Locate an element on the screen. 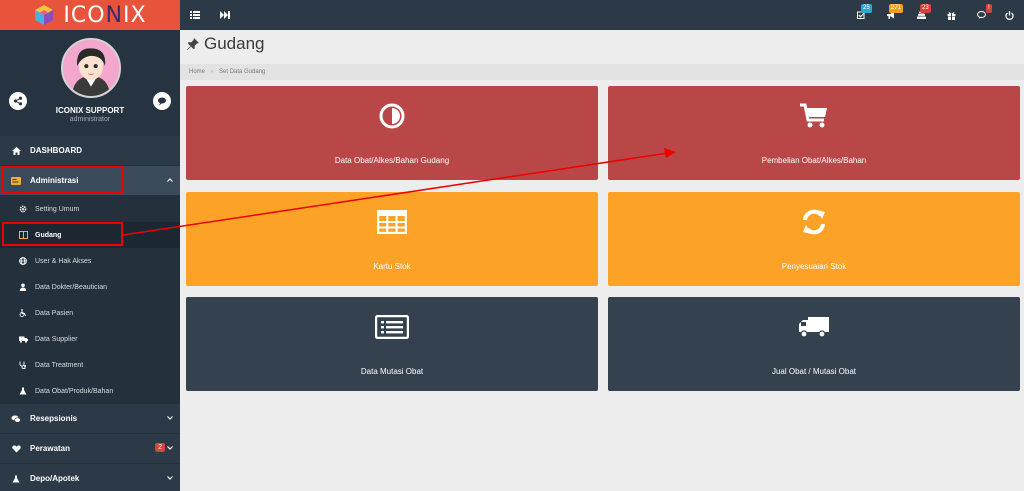  sidebar-subitem-data-pasien: Data Pasien is located at coordinates (90, 313).